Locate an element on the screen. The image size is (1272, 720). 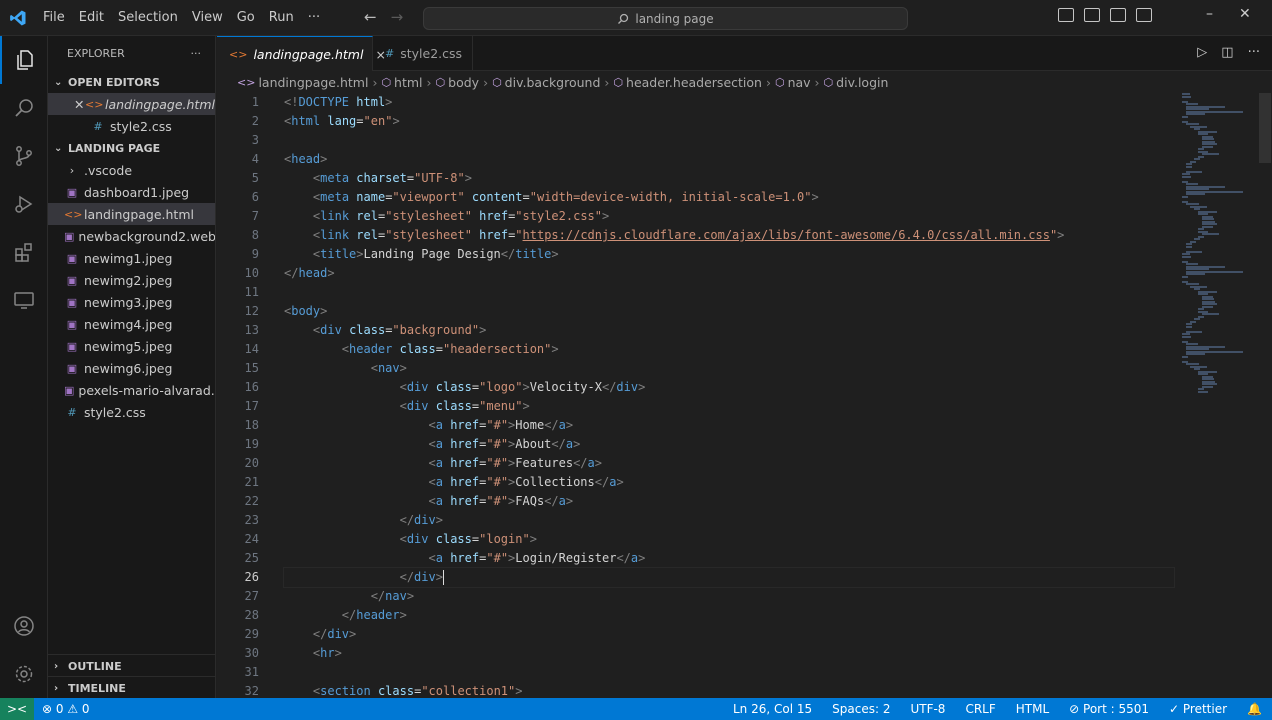
more-actions-icon: ··· is located at coordinates (1254, 52).